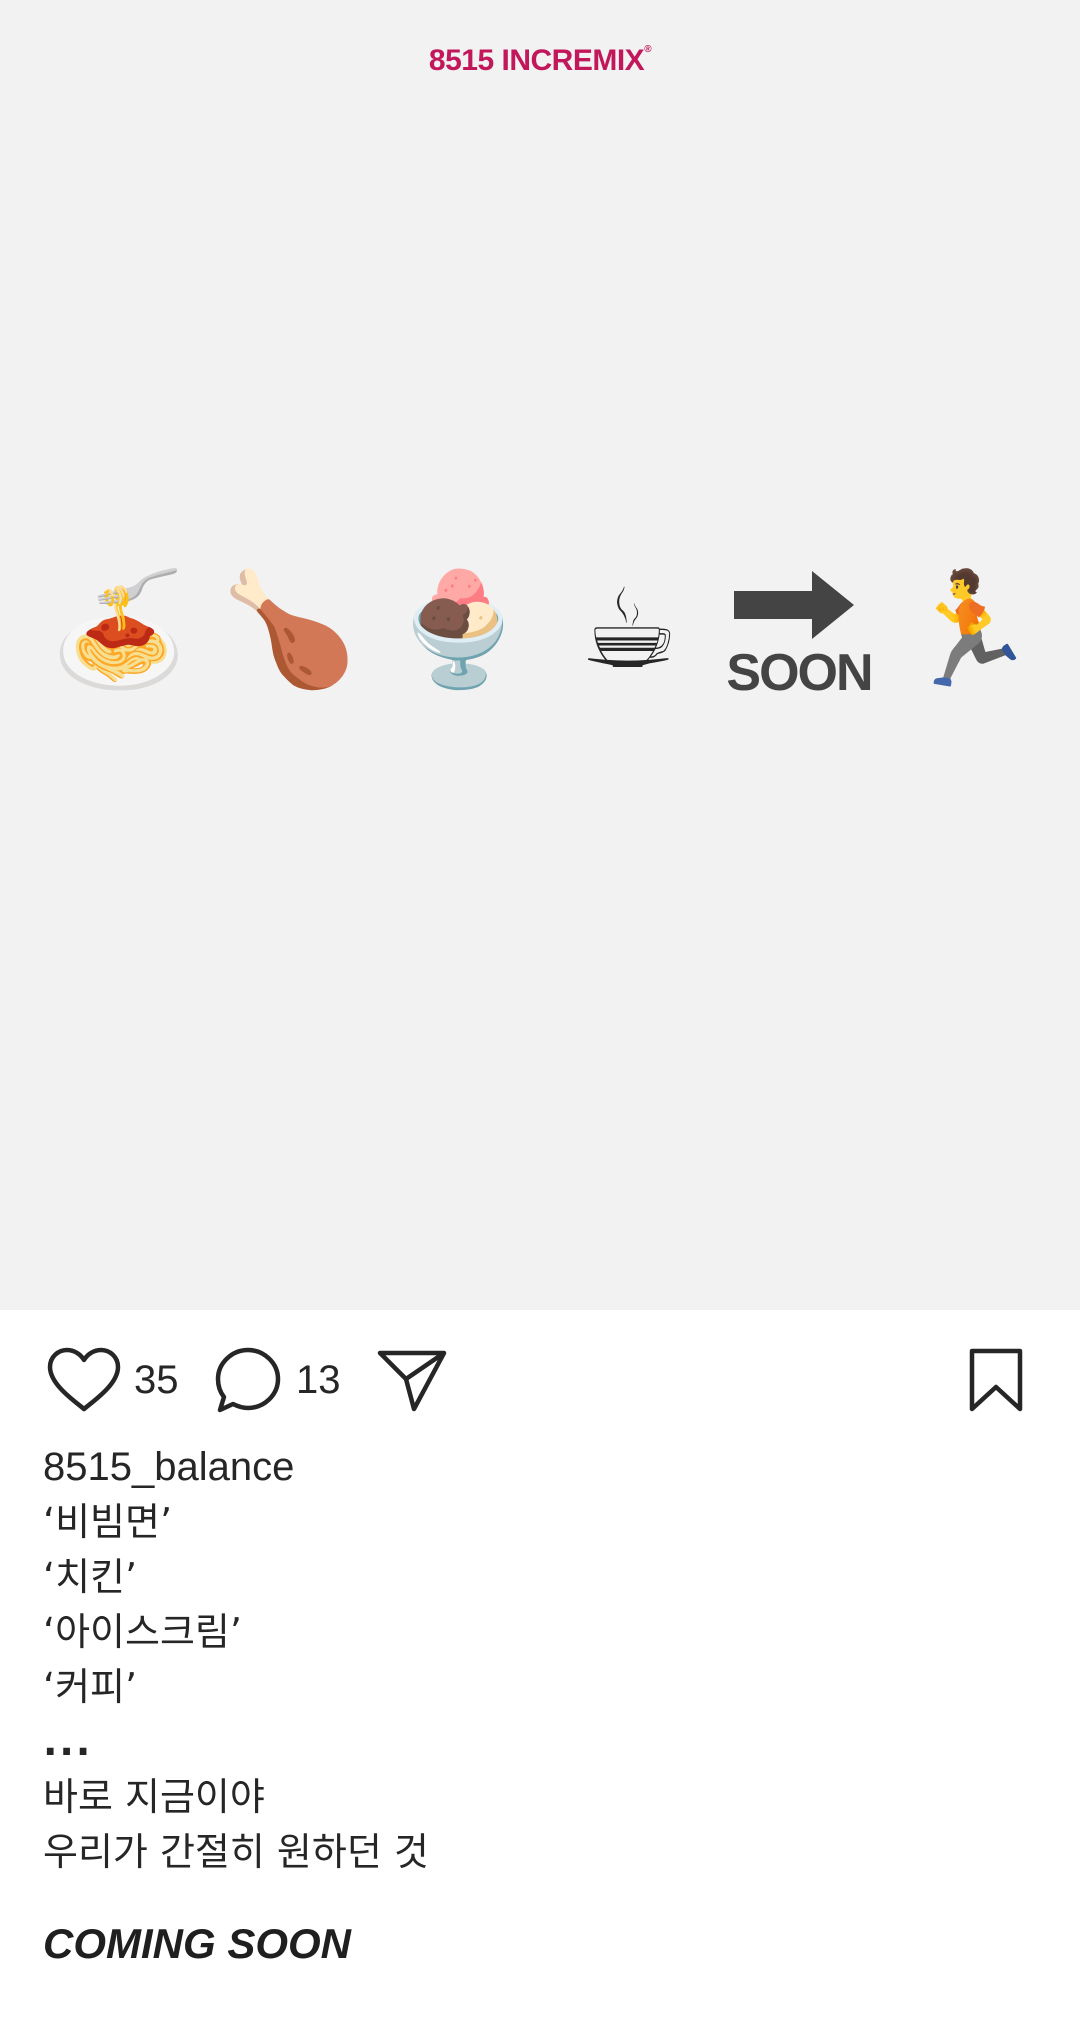 Image resolution: width=1080 pixels, height=2028 pixels. I want to click on like-button: 35, so click(112, 1380).